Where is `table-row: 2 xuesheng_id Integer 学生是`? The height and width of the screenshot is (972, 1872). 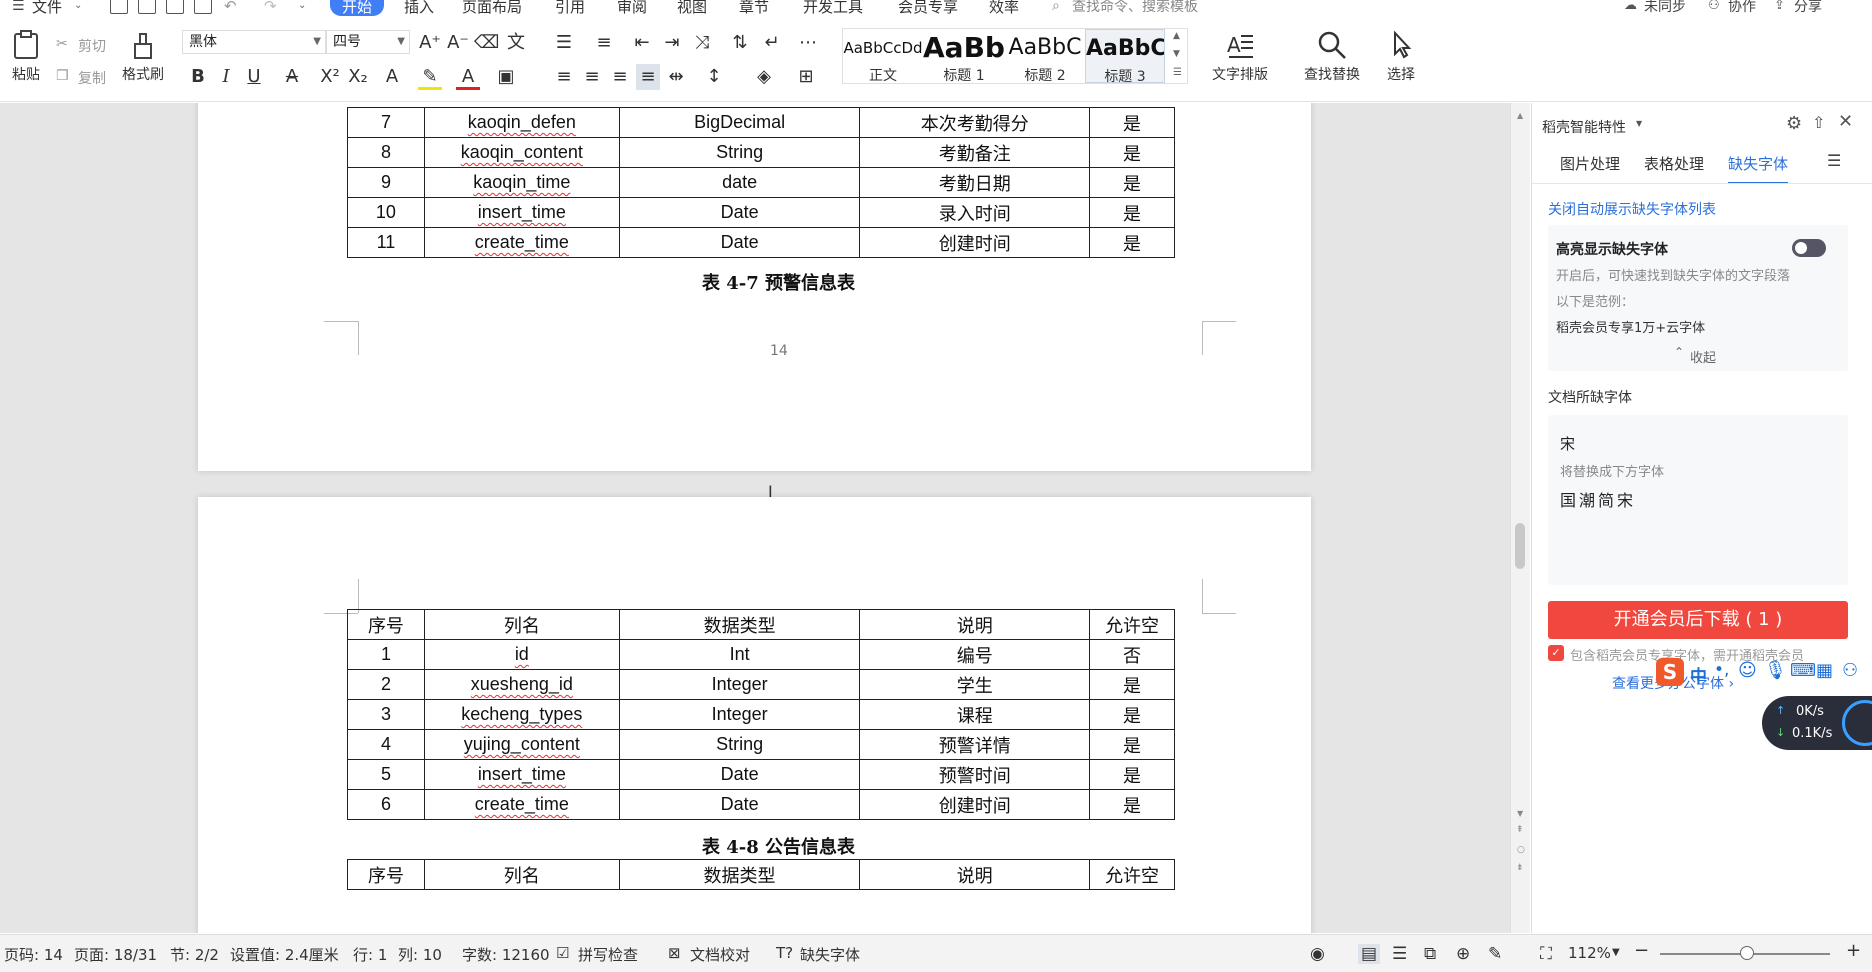 table-row: 2 xuesheng_id Integer 学生是 is located at coordinates (761, 684).